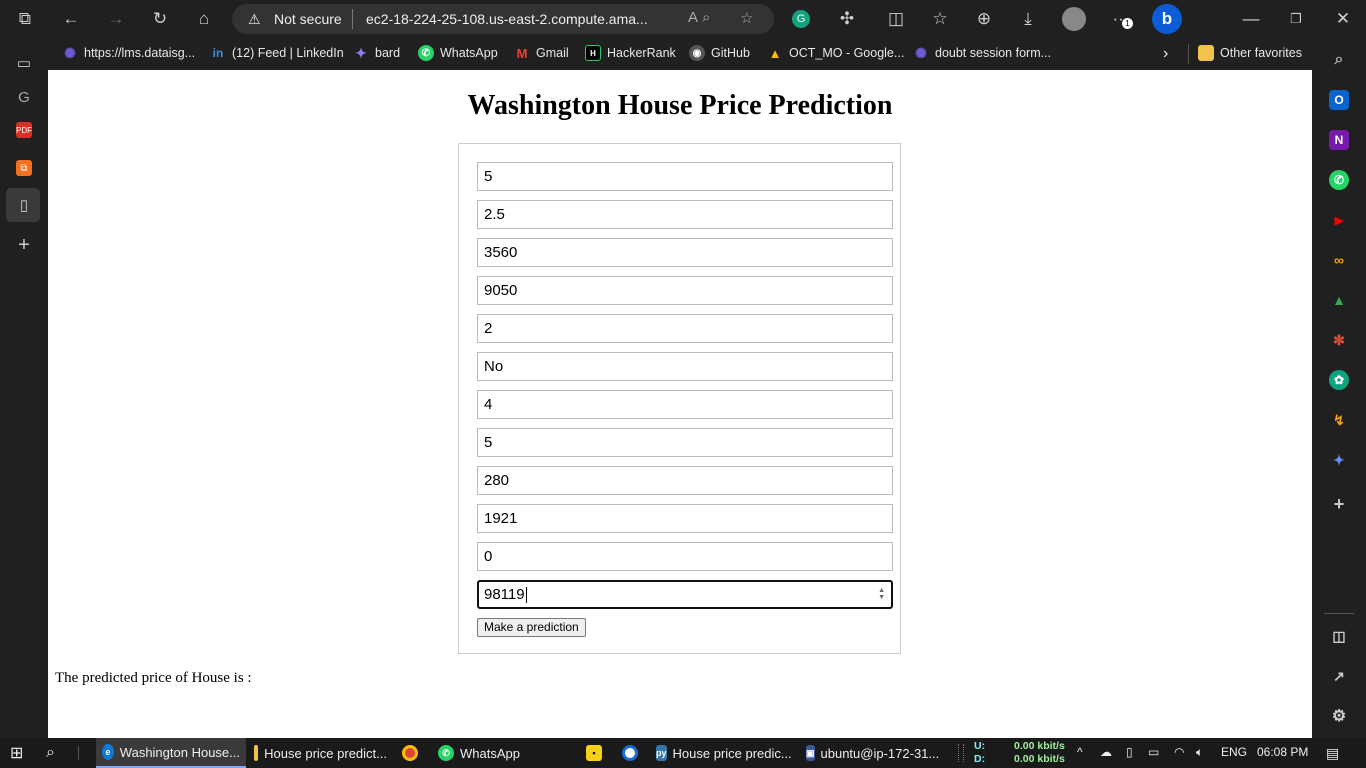 The image size is (1366, 768). Describe the element at coordinates (204, 19) in the screenshot. I see `home-icon: ⌂` at that location.